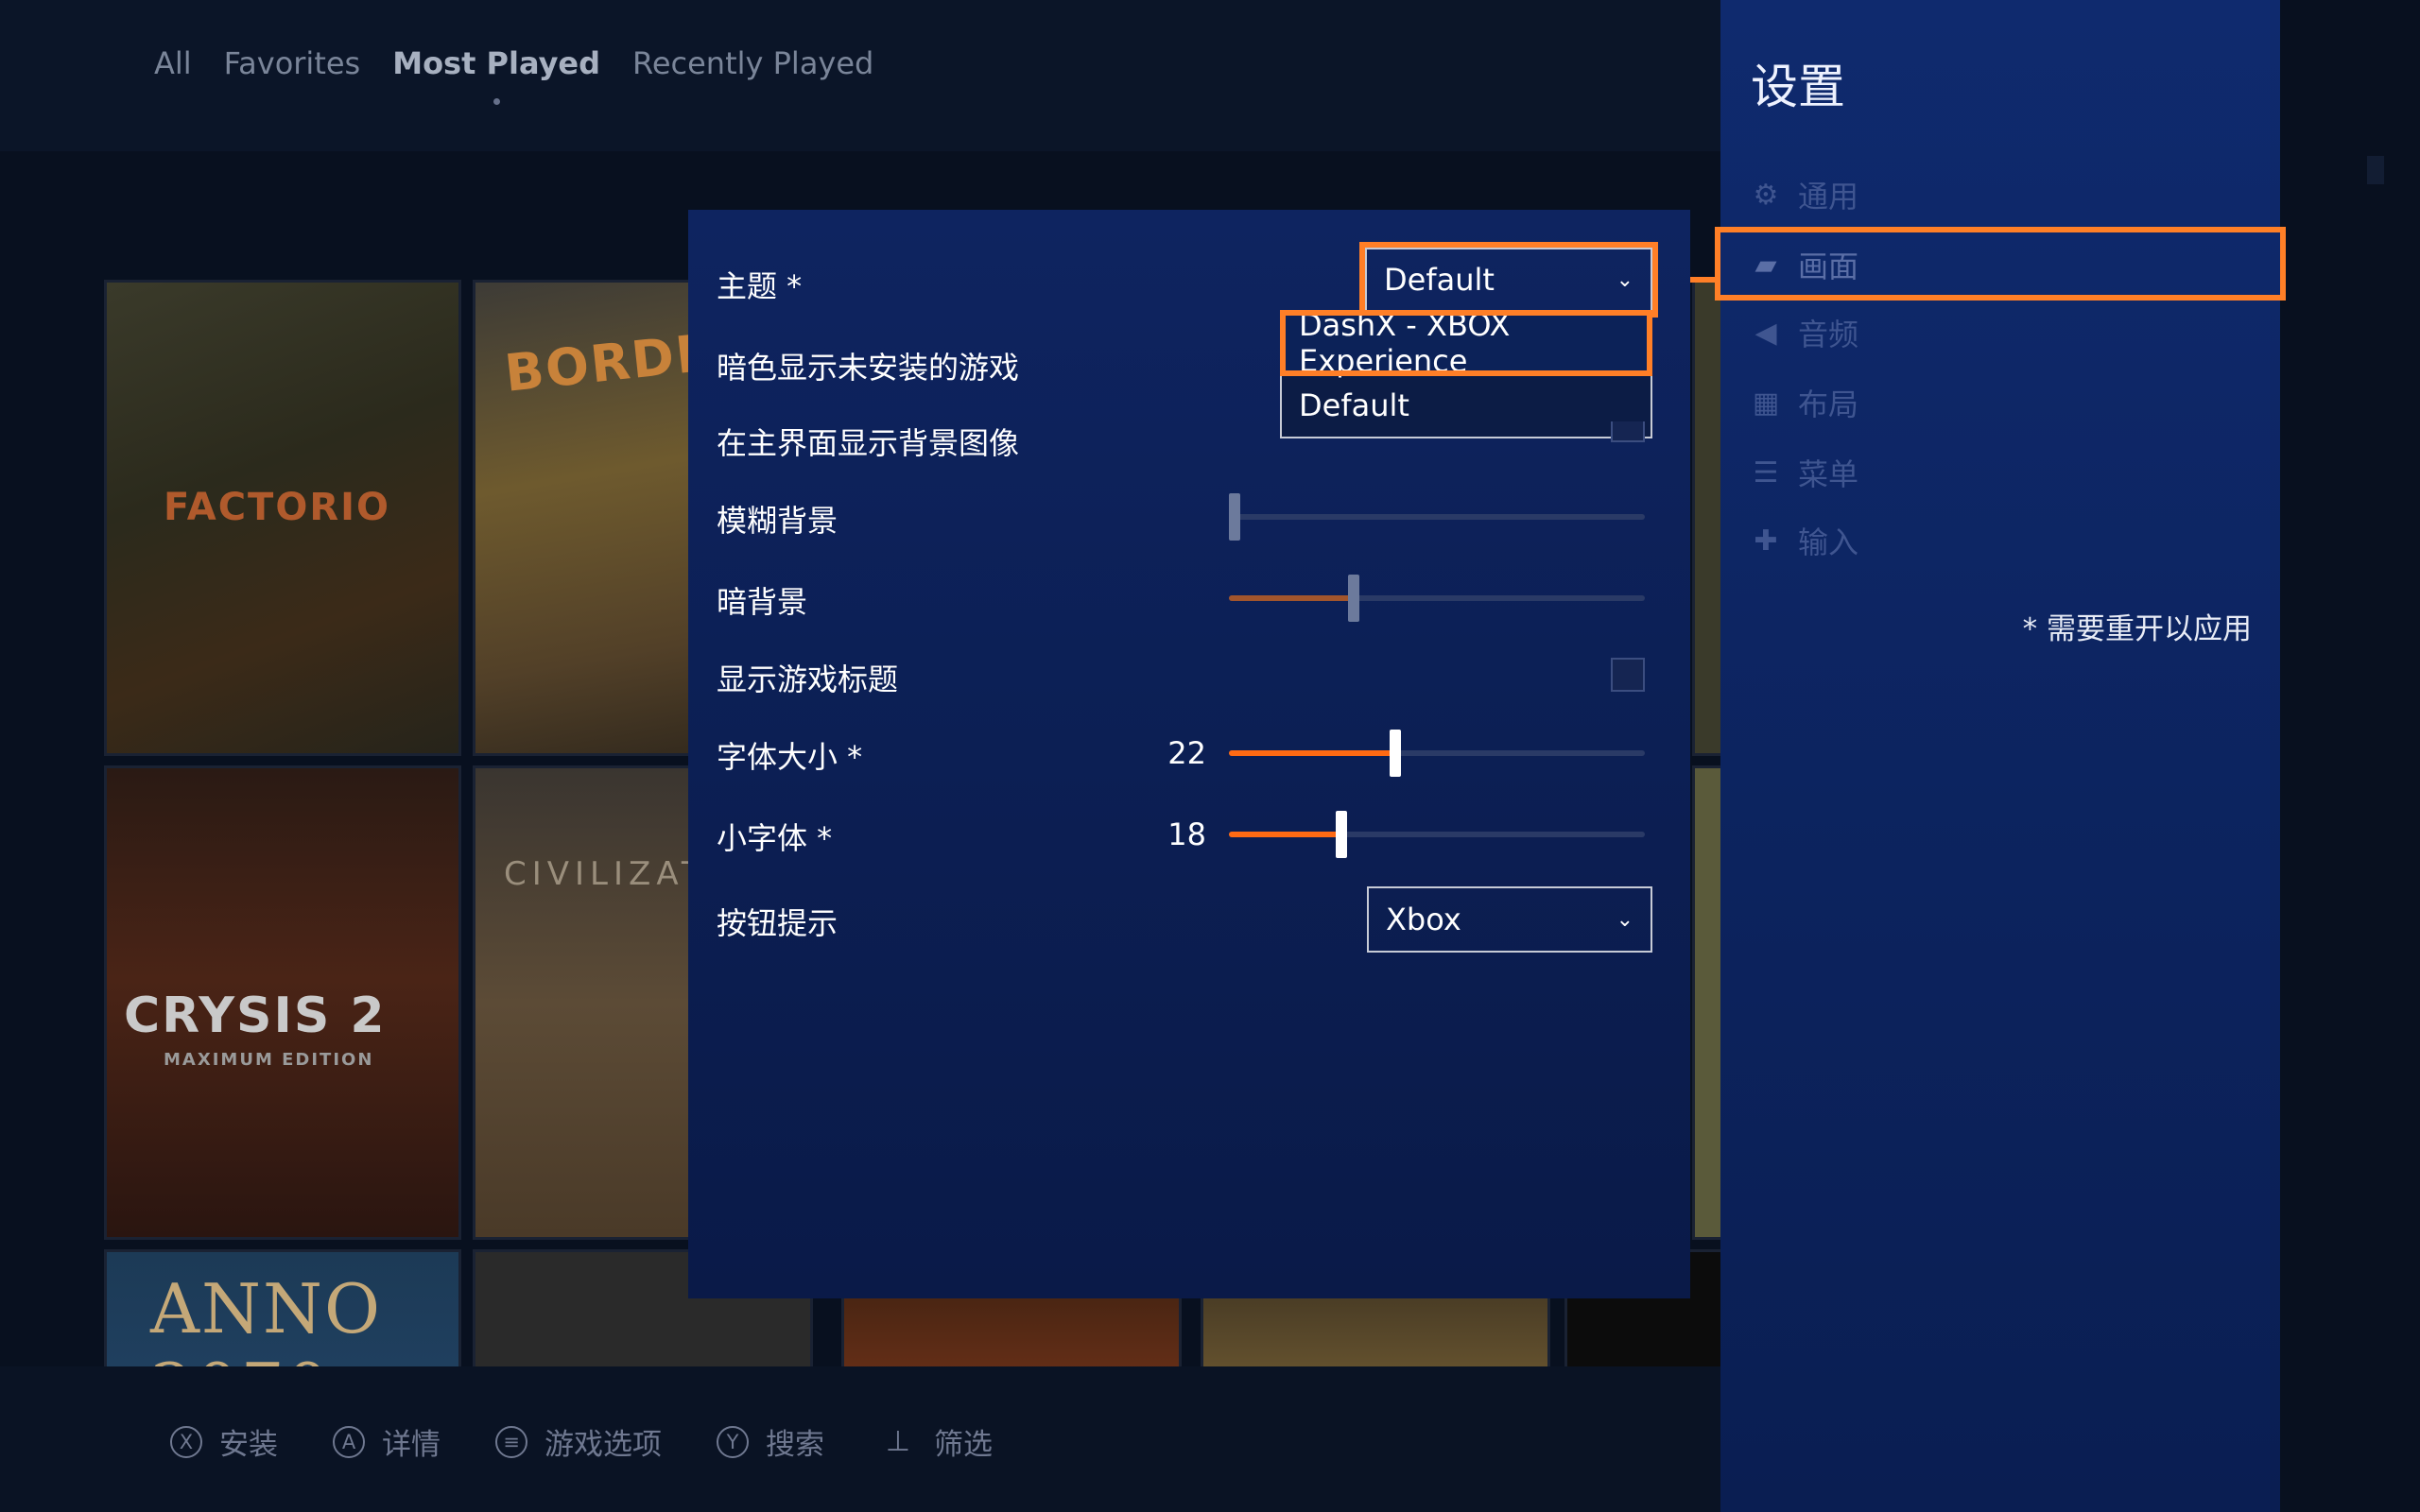  What do you see at coordinates (1509, 919) in the screenshot?
I see `button-hints-dropdown: Xbox ⌄` at bounding box center [1509, 919].